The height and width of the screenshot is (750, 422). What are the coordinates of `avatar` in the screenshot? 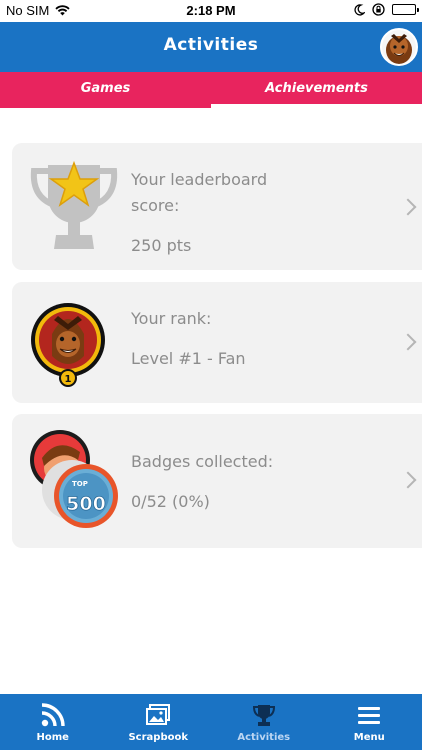 It's located at (399, 47).